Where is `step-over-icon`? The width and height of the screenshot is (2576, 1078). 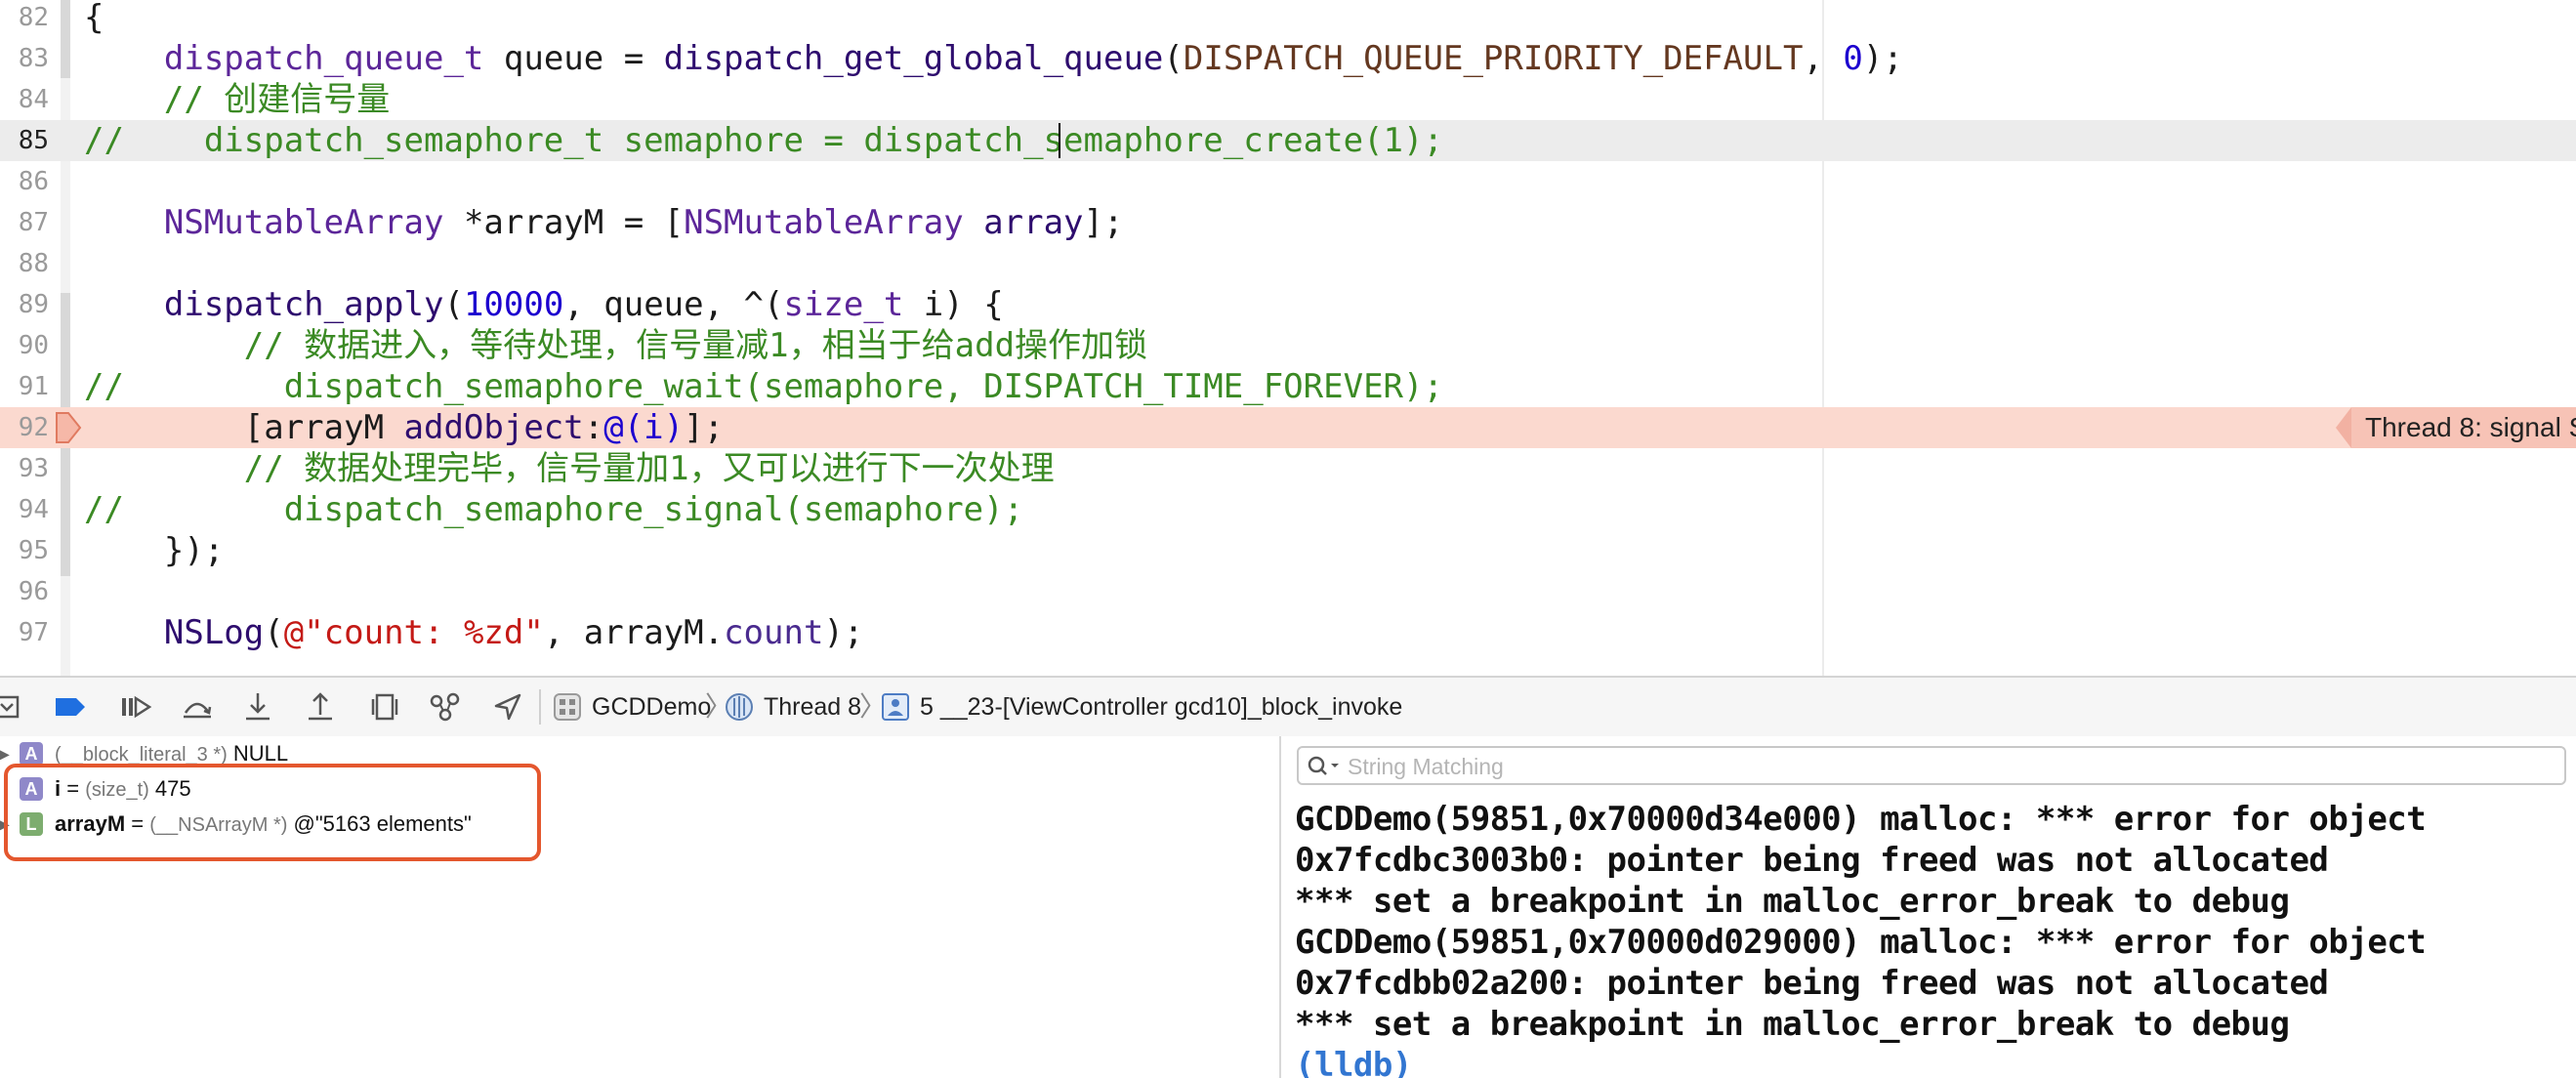
step-over-icon is located at coordinates (198, 711).